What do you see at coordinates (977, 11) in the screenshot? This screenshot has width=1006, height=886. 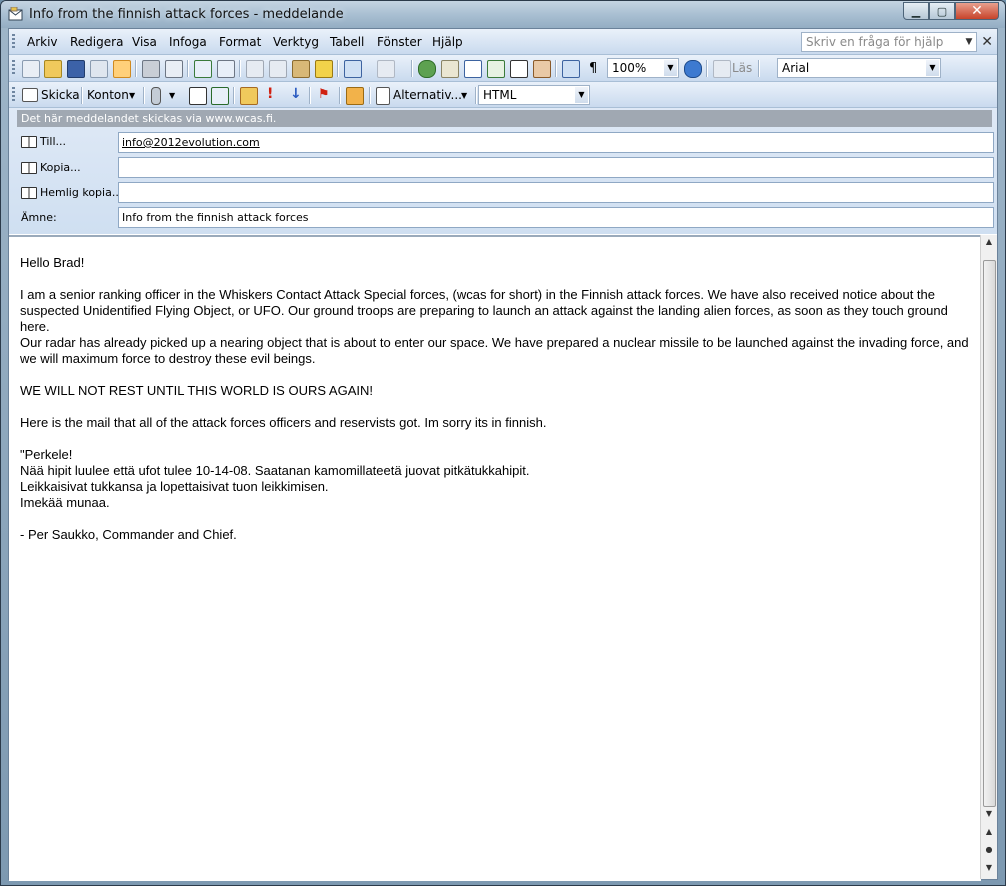 I see `close-button: ✕` at bounding box center [977, 11].